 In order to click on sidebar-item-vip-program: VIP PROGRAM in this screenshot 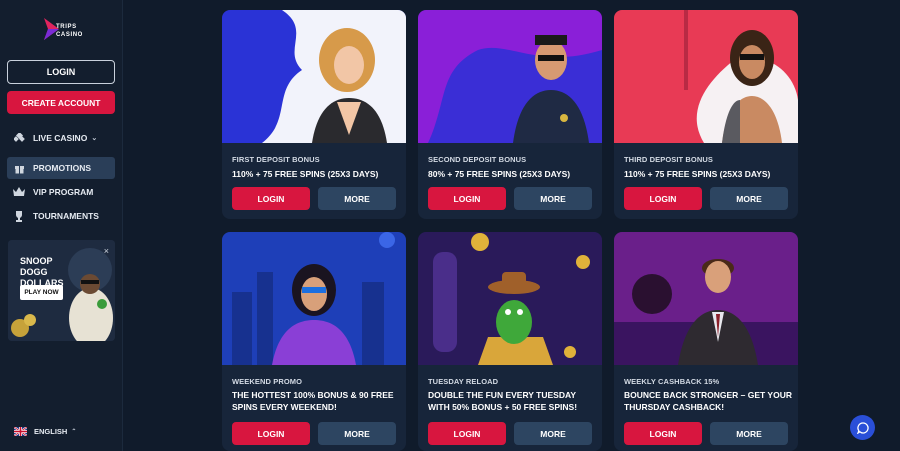, I will do `click(61, 192)`.